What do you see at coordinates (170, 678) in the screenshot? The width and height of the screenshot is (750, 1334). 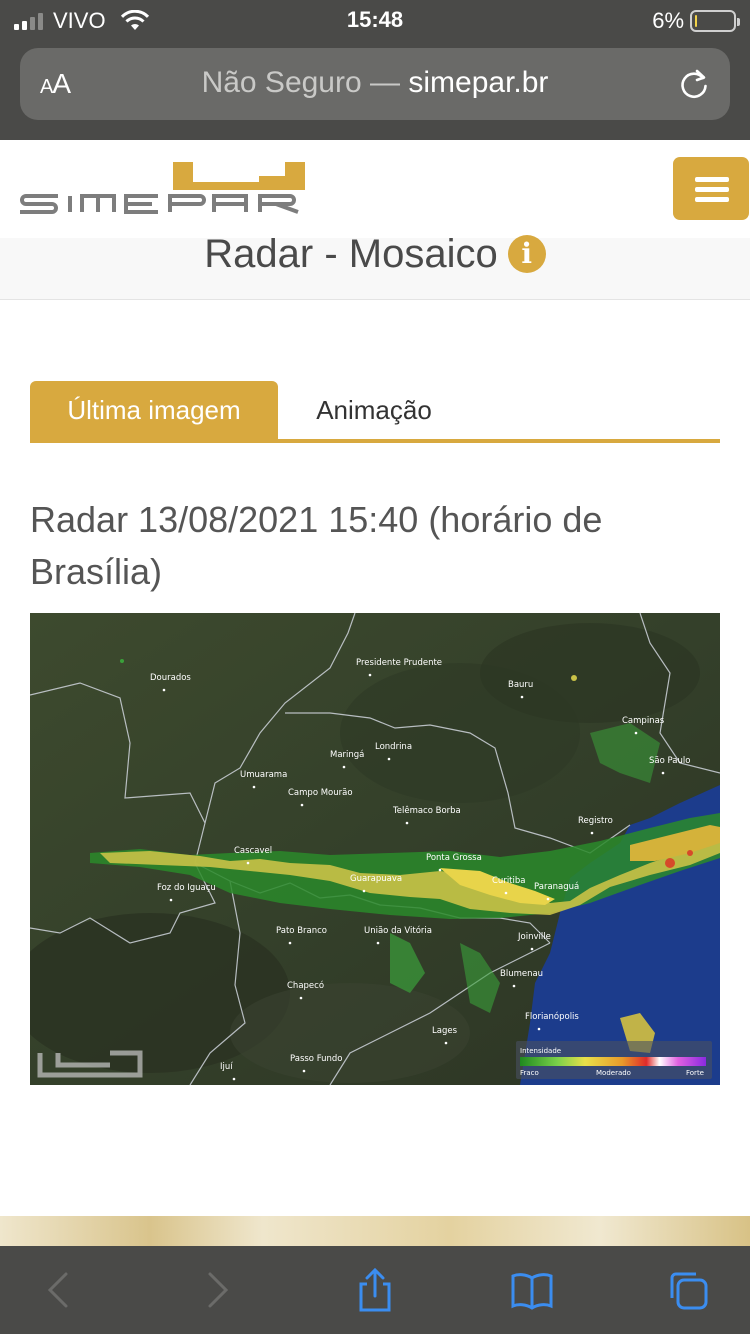 I see `city-name: Dourados` at bounding box center [170, 678].